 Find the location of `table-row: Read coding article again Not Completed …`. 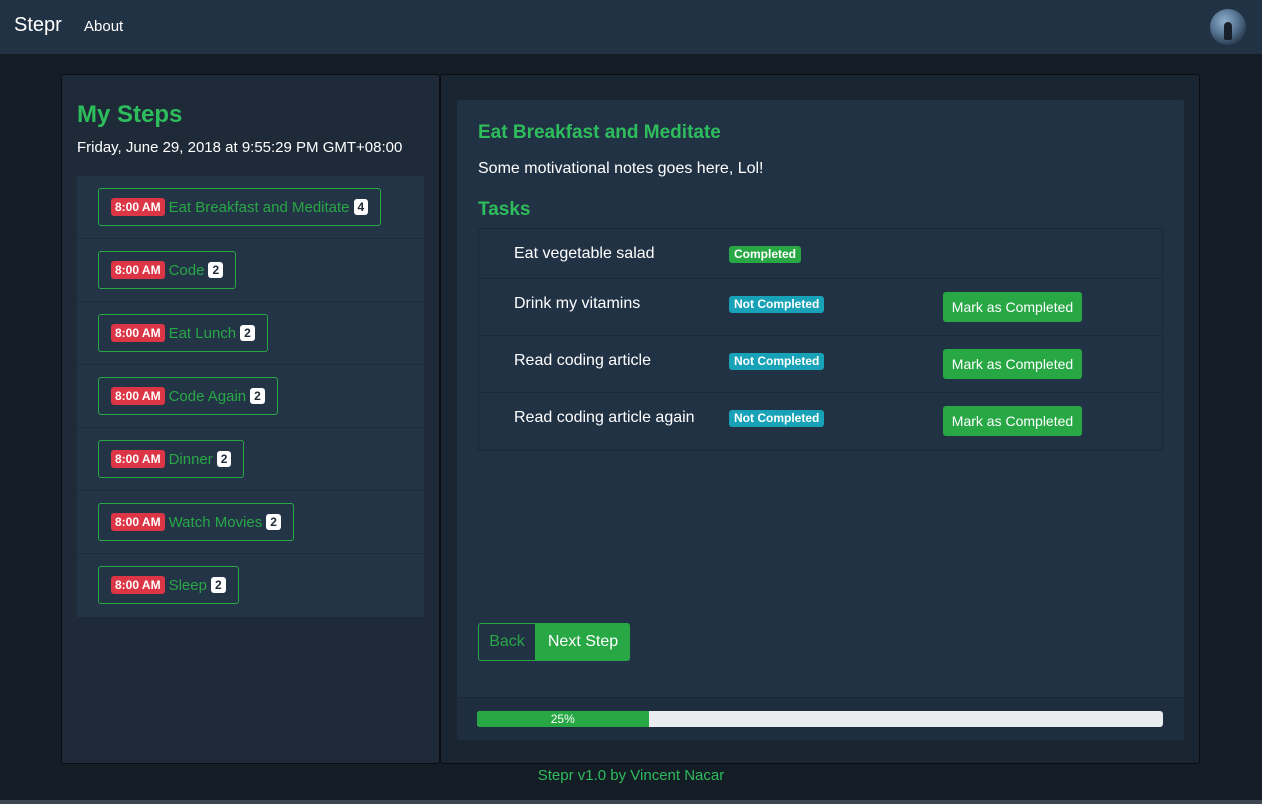

table-row: Read coding article again Not Completed … is located at coordinates (820, 421).